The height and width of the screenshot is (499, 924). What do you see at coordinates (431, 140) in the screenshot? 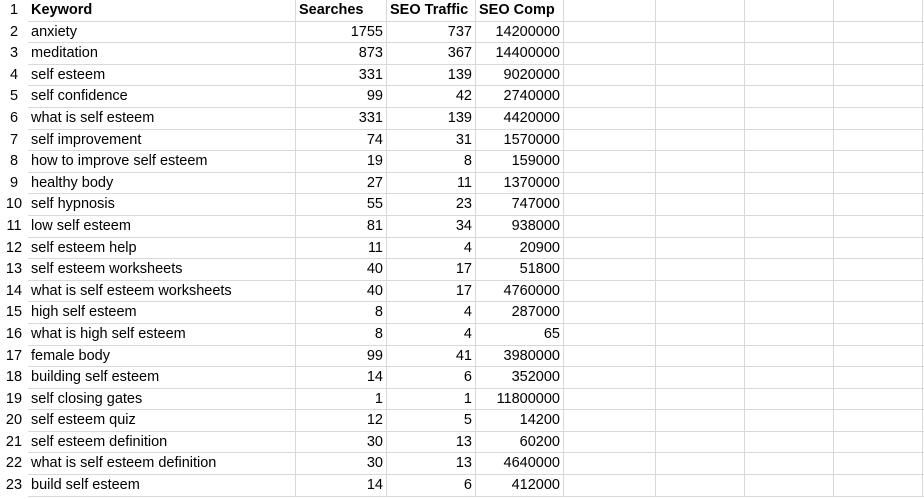
I see `seo-traffic-cell: 31` at bounding box center [431, 140].